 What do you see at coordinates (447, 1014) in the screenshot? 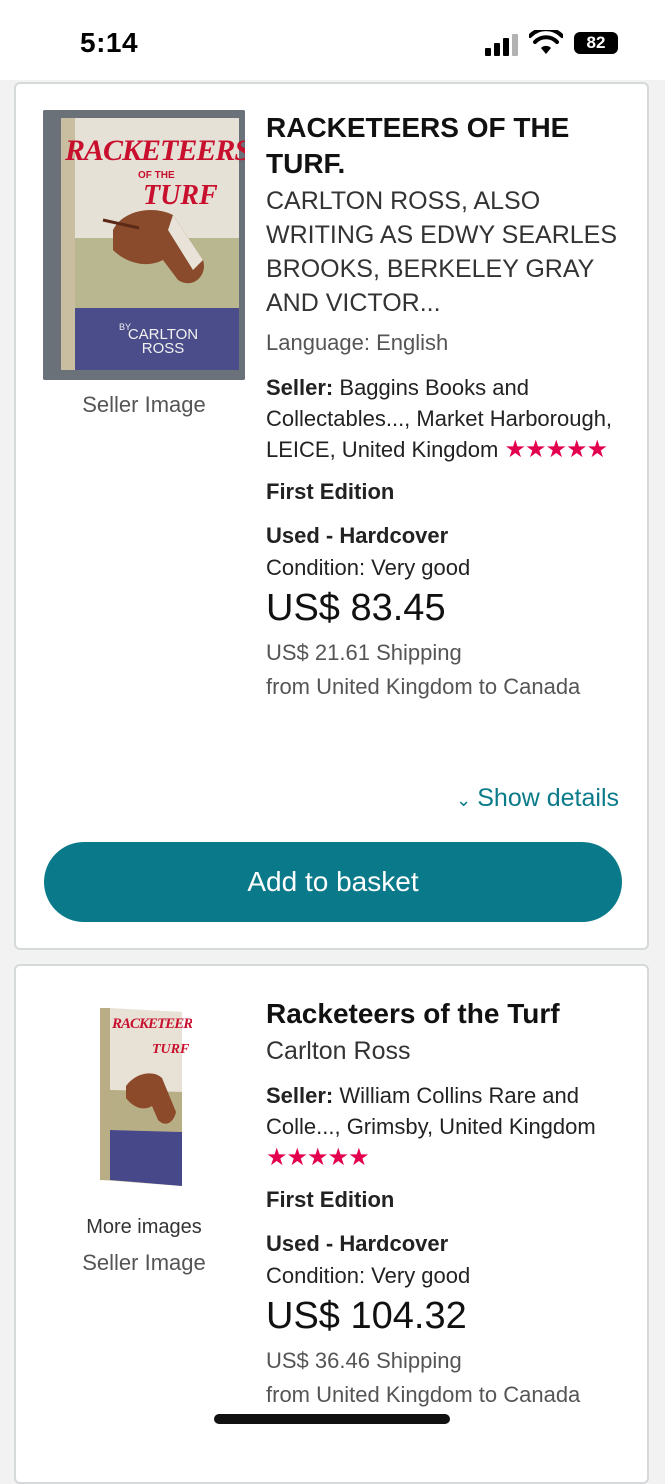
I see `book-title: Racketeers of the Turf` at bounding box center [447, 1014].